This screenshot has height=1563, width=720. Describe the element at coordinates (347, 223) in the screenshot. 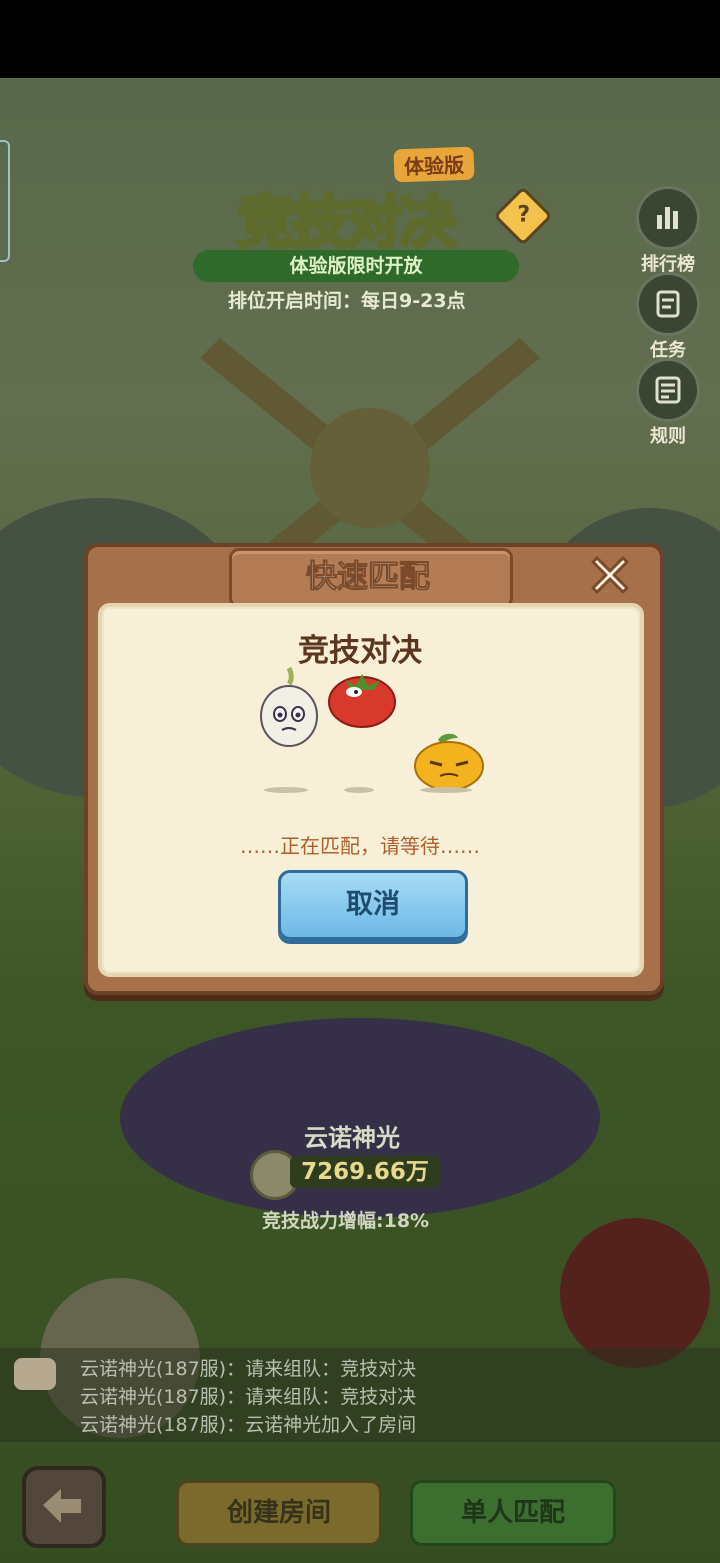

I see `mode-title: 竞技对决` at that location.